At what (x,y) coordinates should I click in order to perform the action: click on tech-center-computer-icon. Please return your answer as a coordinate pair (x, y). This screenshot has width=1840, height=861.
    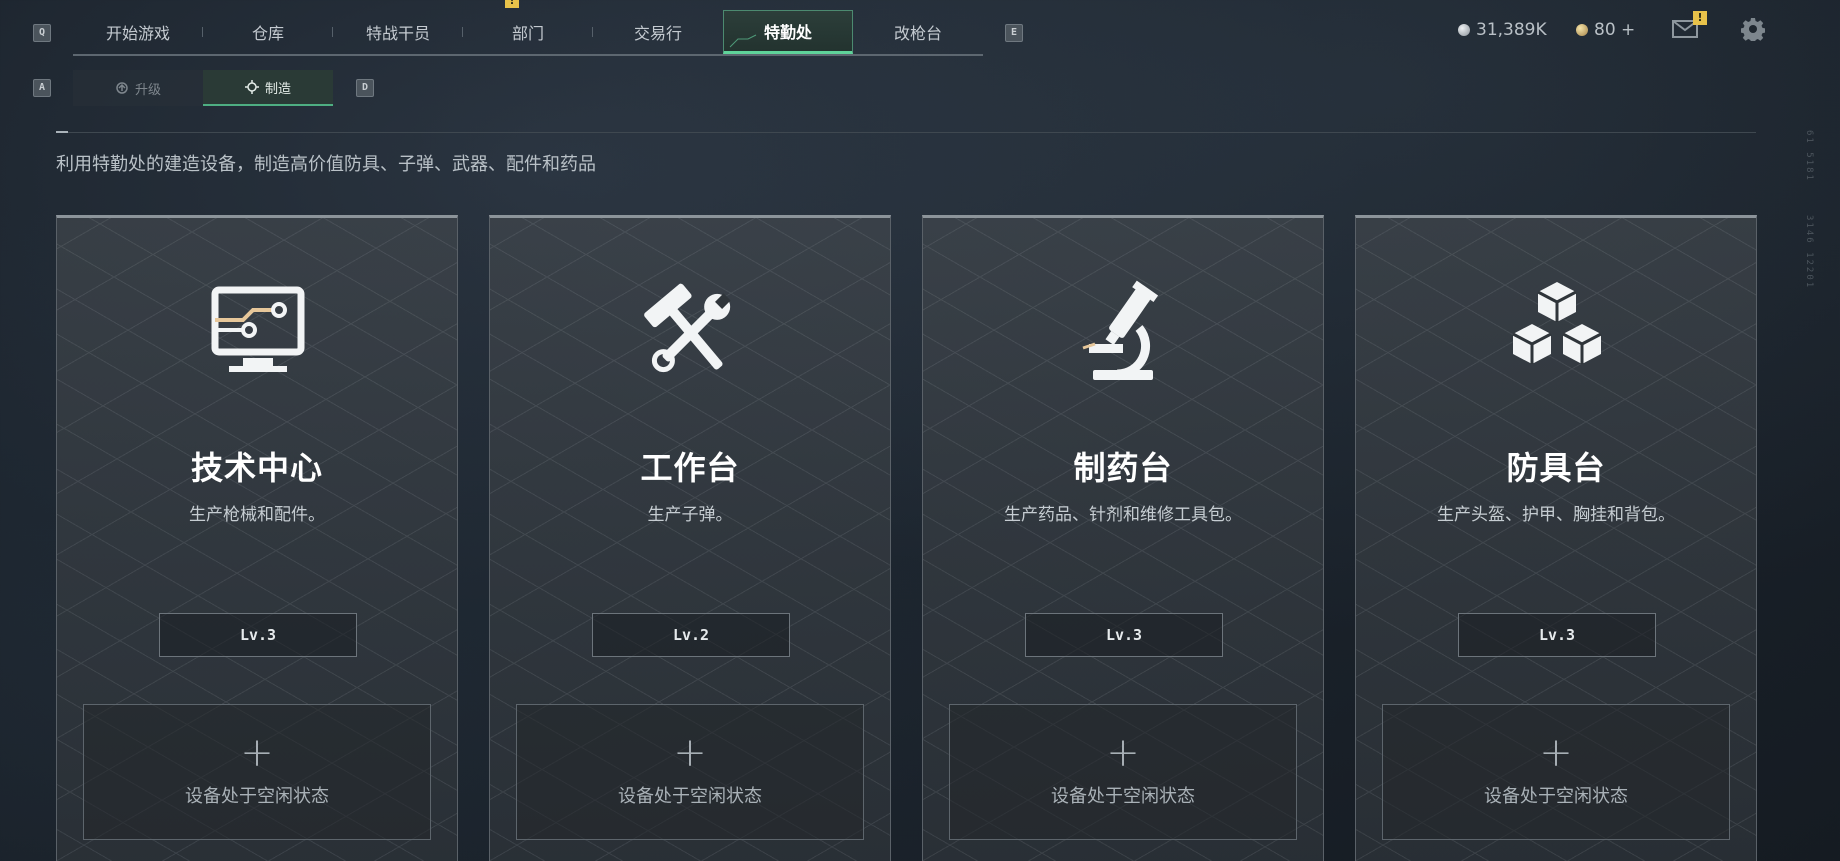
    Looking at the image, I should click on (258, 329).